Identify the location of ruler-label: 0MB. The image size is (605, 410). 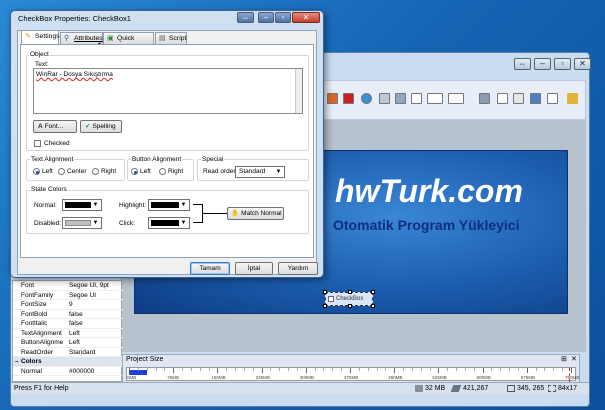
(132, 377).